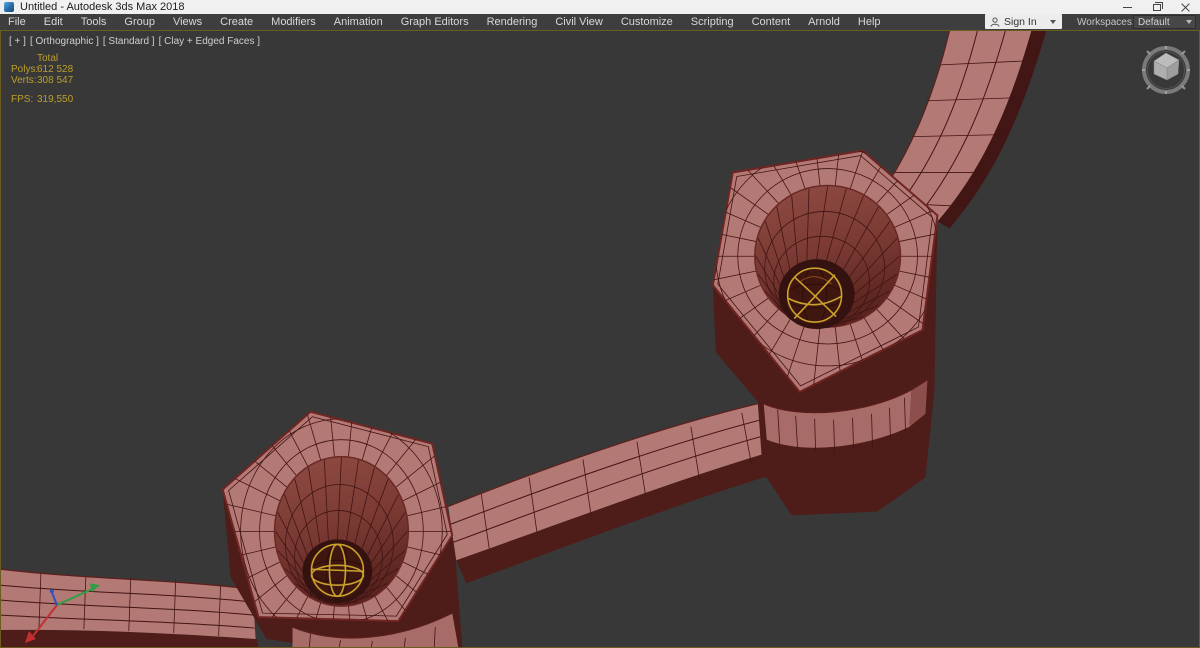  What do you see at coordinates (647, 22) in the screenshot?
I see `menu-item-customize: Customize` at bounding box center [647, 22].